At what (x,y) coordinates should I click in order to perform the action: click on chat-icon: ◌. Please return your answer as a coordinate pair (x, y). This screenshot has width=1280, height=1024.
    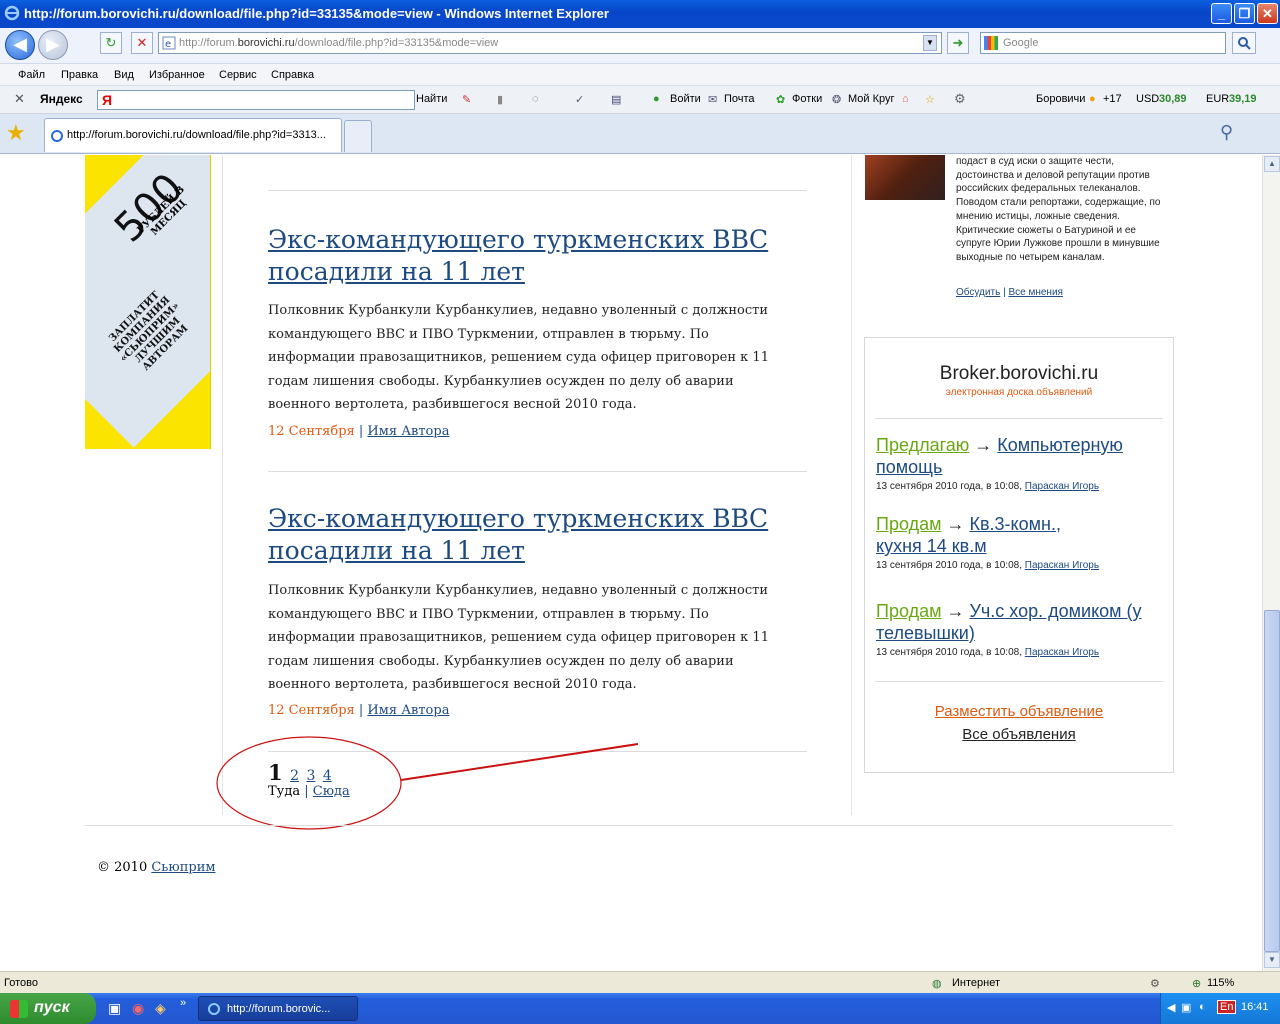
    Looking at the image, I should click on (535, 99).